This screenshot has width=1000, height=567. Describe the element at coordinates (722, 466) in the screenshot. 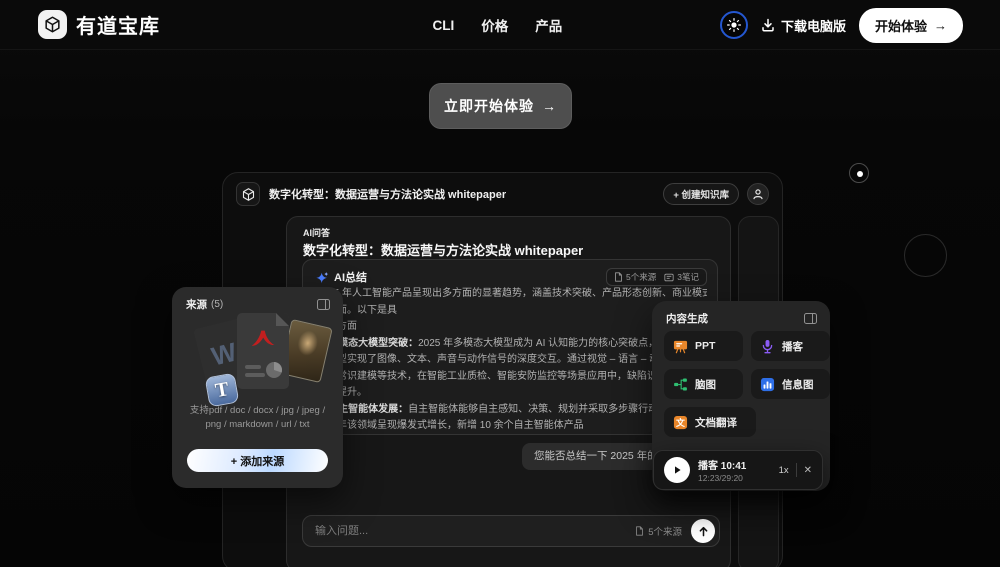

I see `player-title: 播客 10:41` at that location.